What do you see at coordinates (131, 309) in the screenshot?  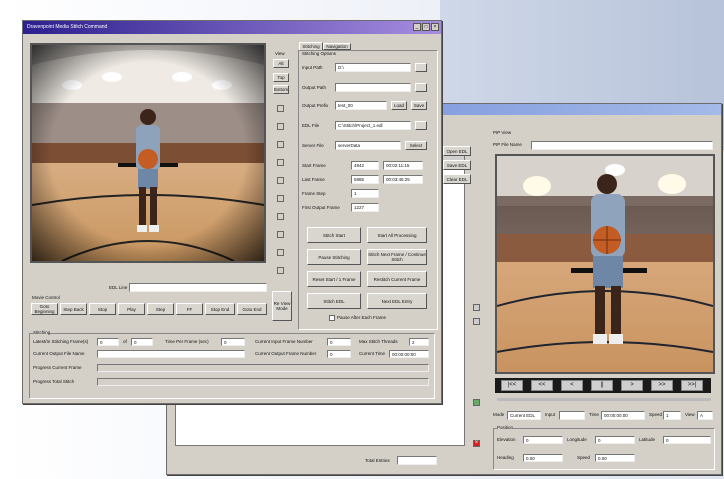 I see `play-movie-button: Play` at bounding box center [131, 309].